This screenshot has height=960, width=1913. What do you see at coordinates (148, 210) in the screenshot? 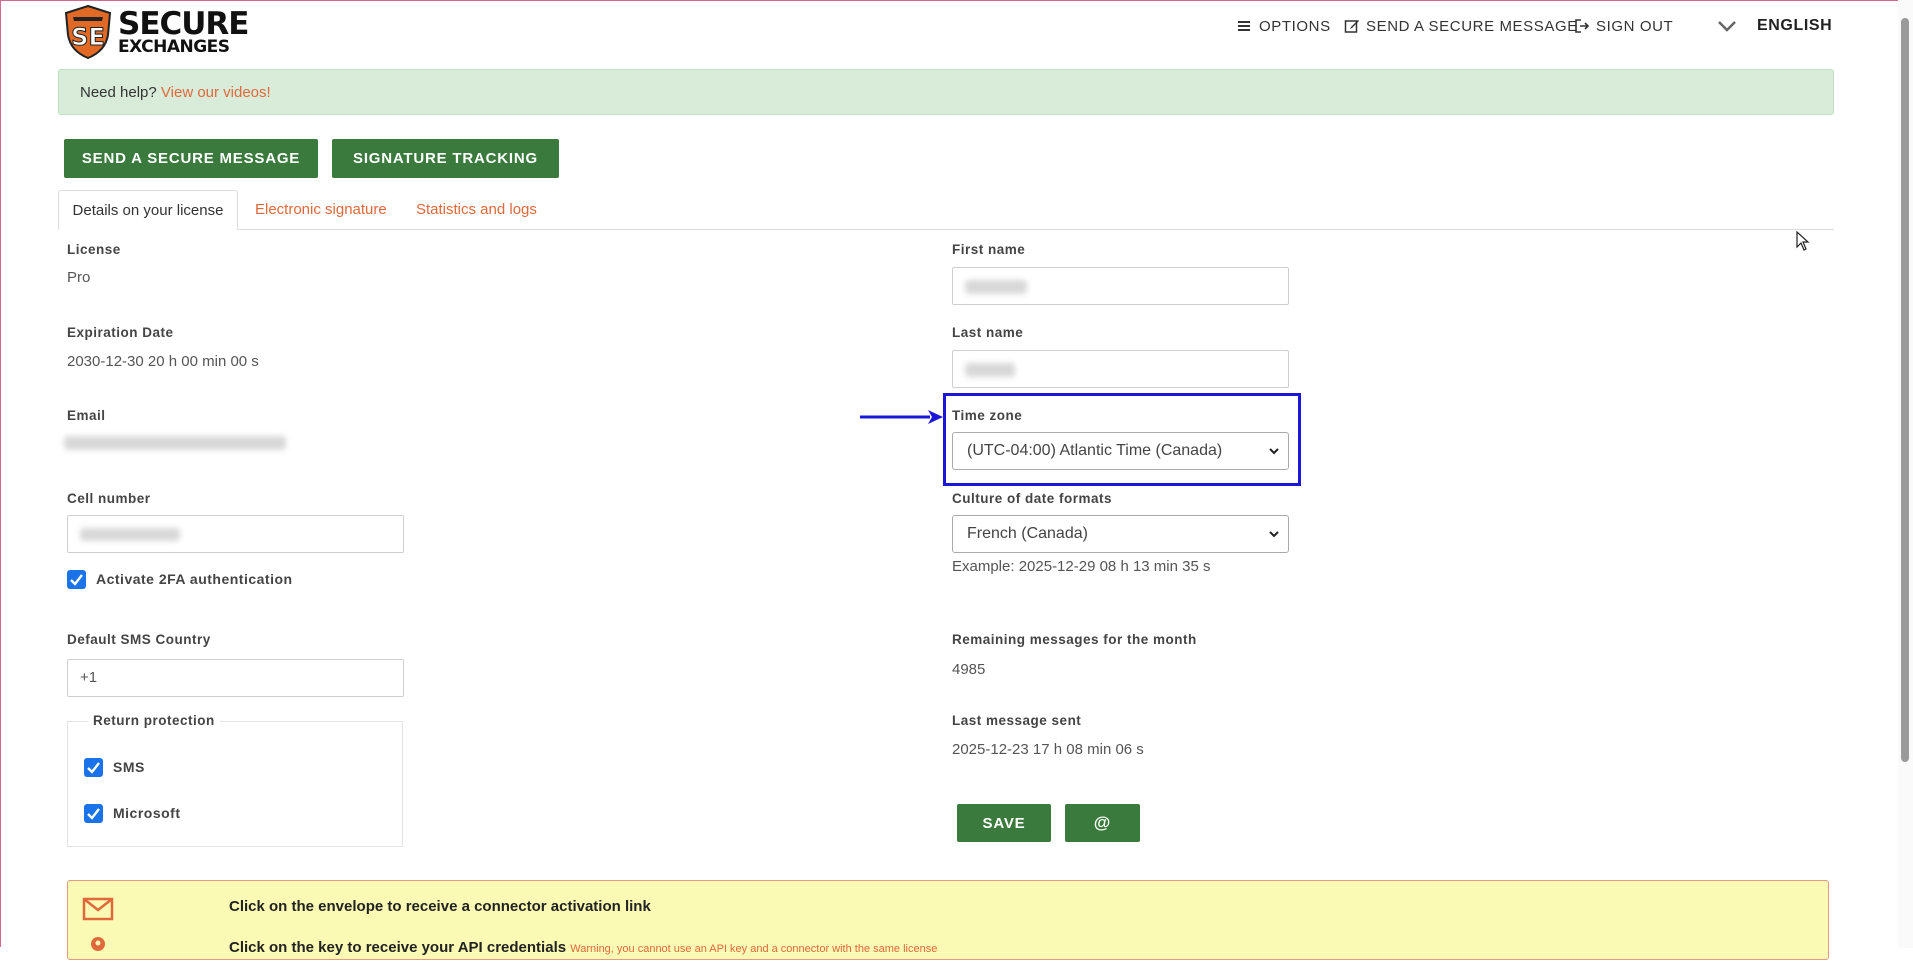
I see `tab-details-license: Details on your license` at bounding box center [148, 210].